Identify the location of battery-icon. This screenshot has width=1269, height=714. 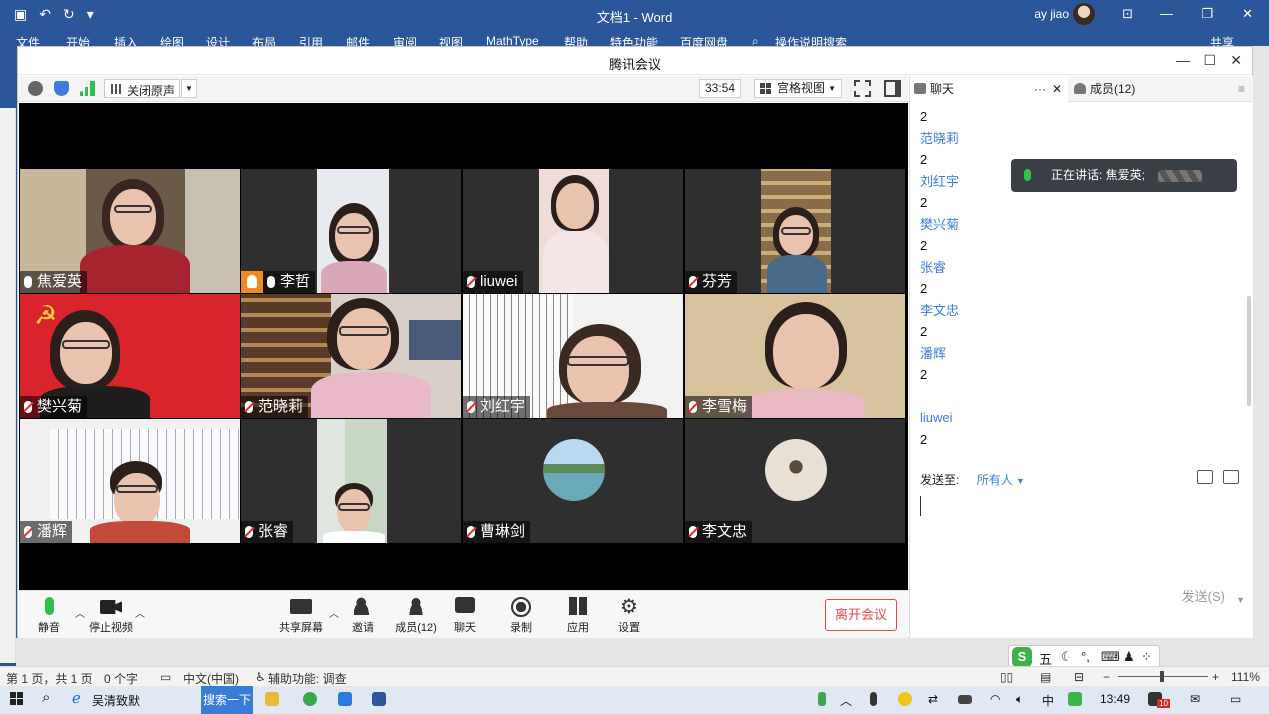
(822, 699).